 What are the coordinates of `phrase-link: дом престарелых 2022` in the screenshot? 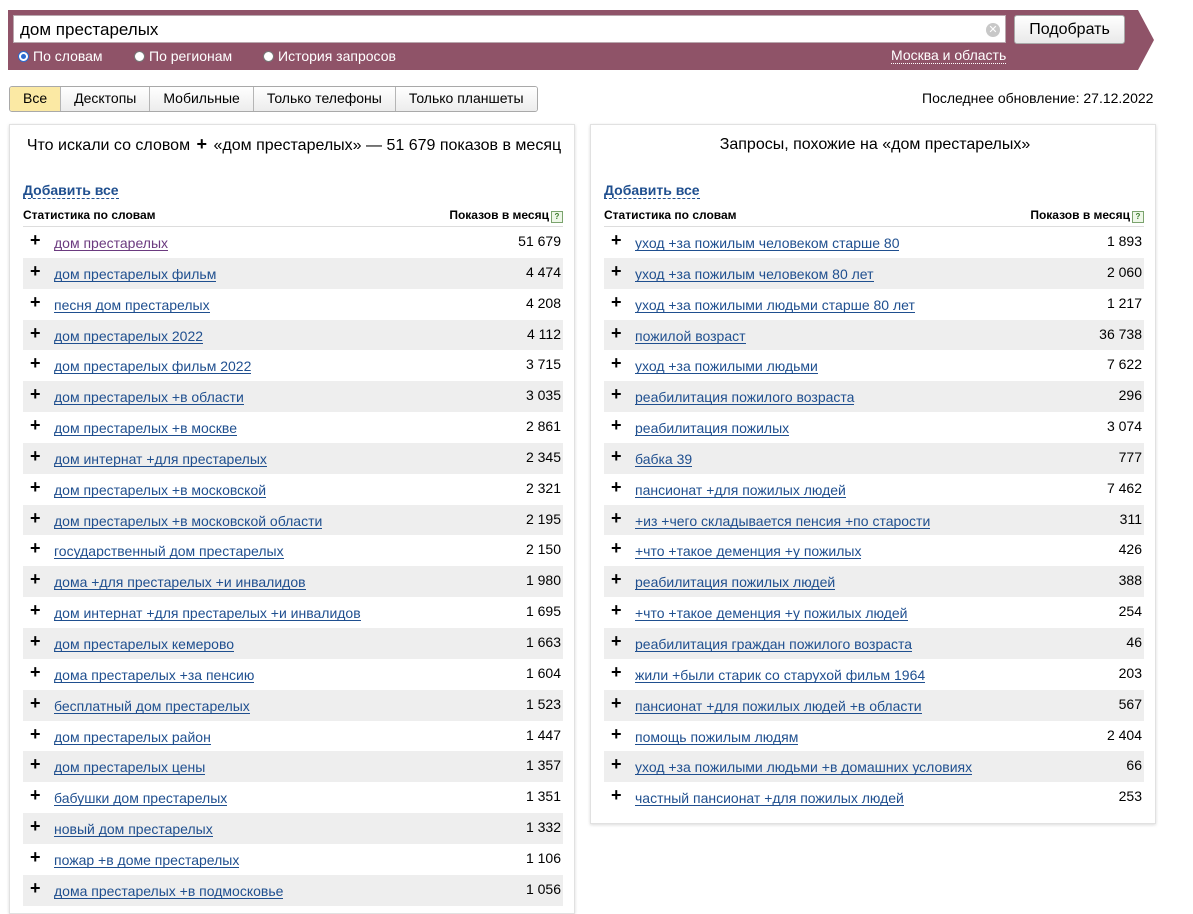 It's located at (129, 336).